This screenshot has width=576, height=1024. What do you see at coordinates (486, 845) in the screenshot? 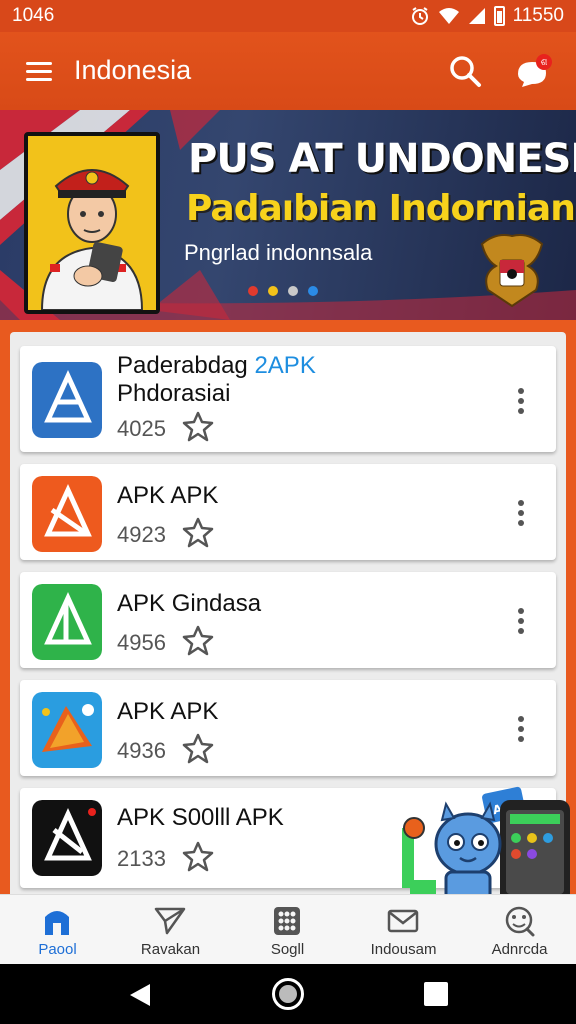
I see `robot-mascot-illustration: Adltu` at bounding box center [486, 845].